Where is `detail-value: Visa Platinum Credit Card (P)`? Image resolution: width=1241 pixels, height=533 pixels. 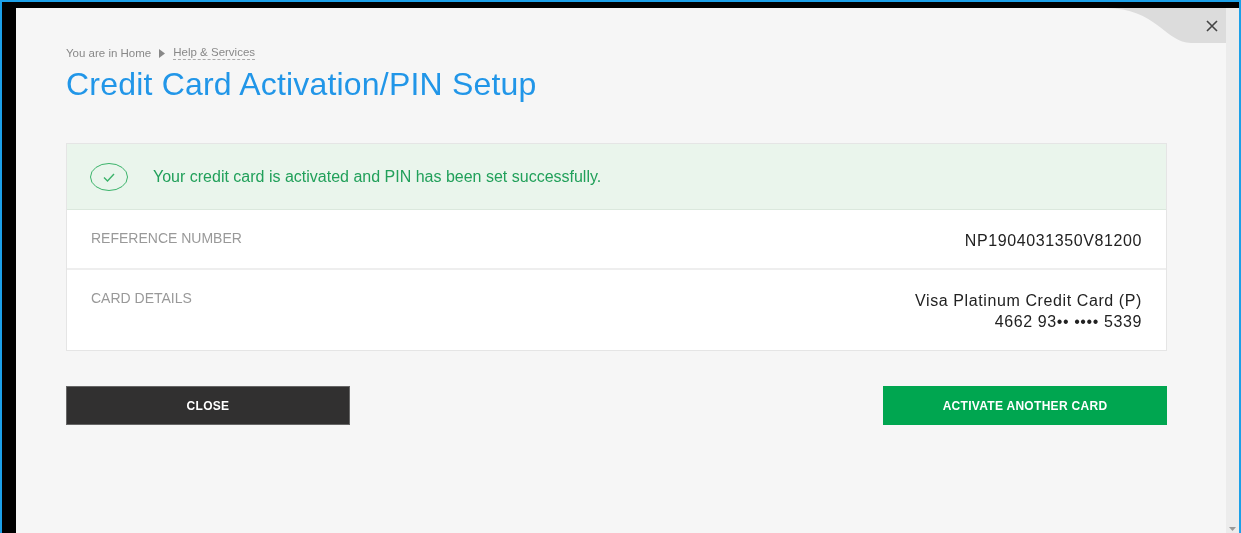 detail-value: Visa Platinum Credit Card (P) is located at coordinates (1028, 301).